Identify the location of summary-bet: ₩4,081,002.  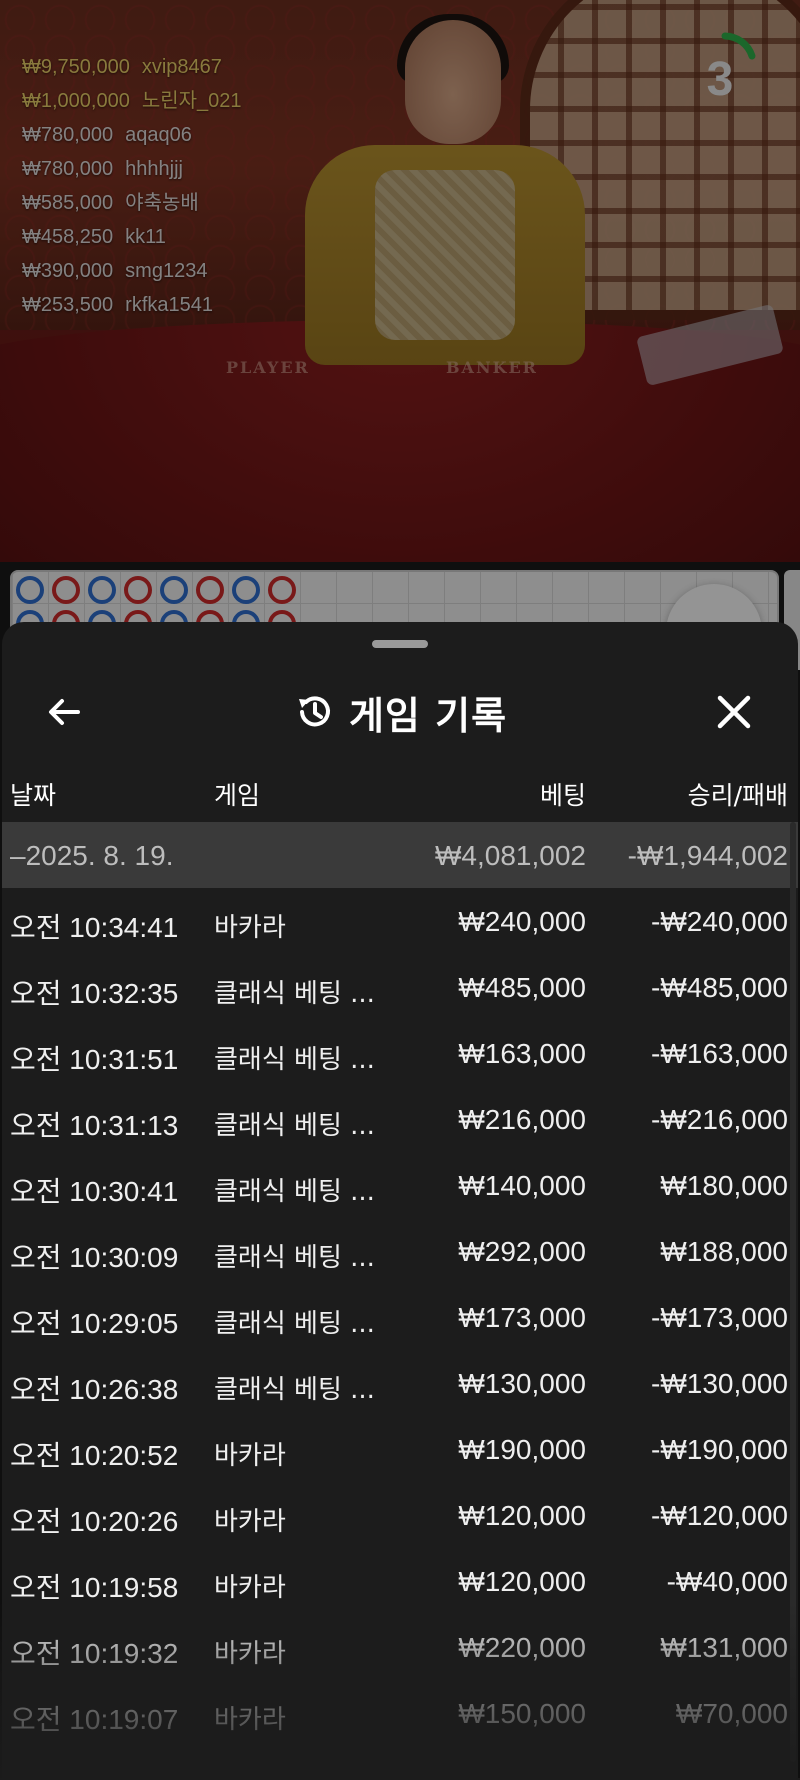
(510, 855).